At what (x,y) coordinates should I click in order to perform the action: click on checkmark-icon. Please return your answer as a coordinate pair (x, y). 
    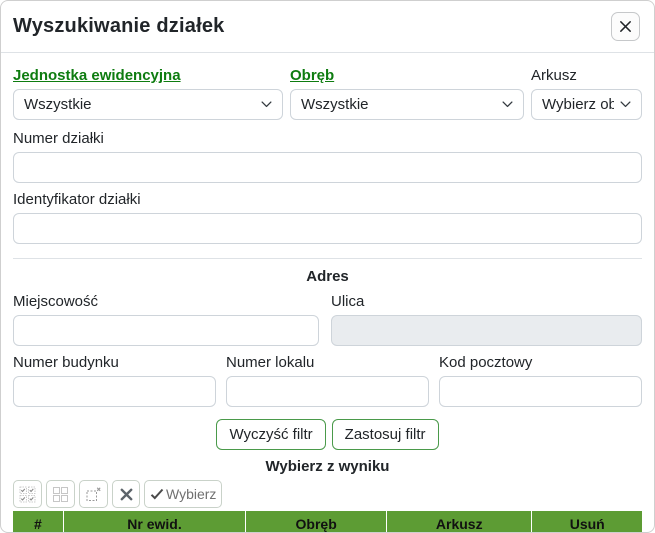
    Looking at the image, I should click on (157, 494).